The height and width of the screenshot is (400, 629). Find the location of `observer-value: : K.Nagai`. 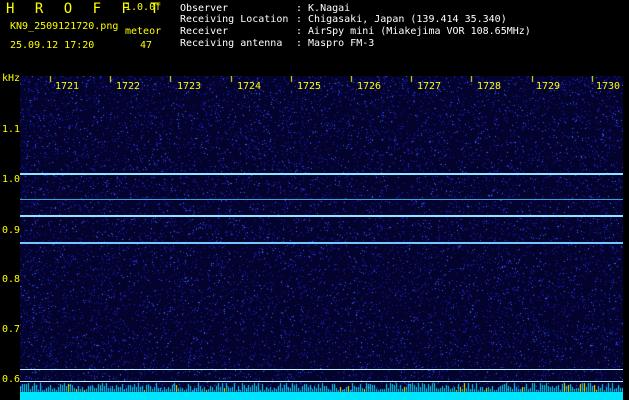

observer-value: : K.Nagai is located at coordinates (323, 8).